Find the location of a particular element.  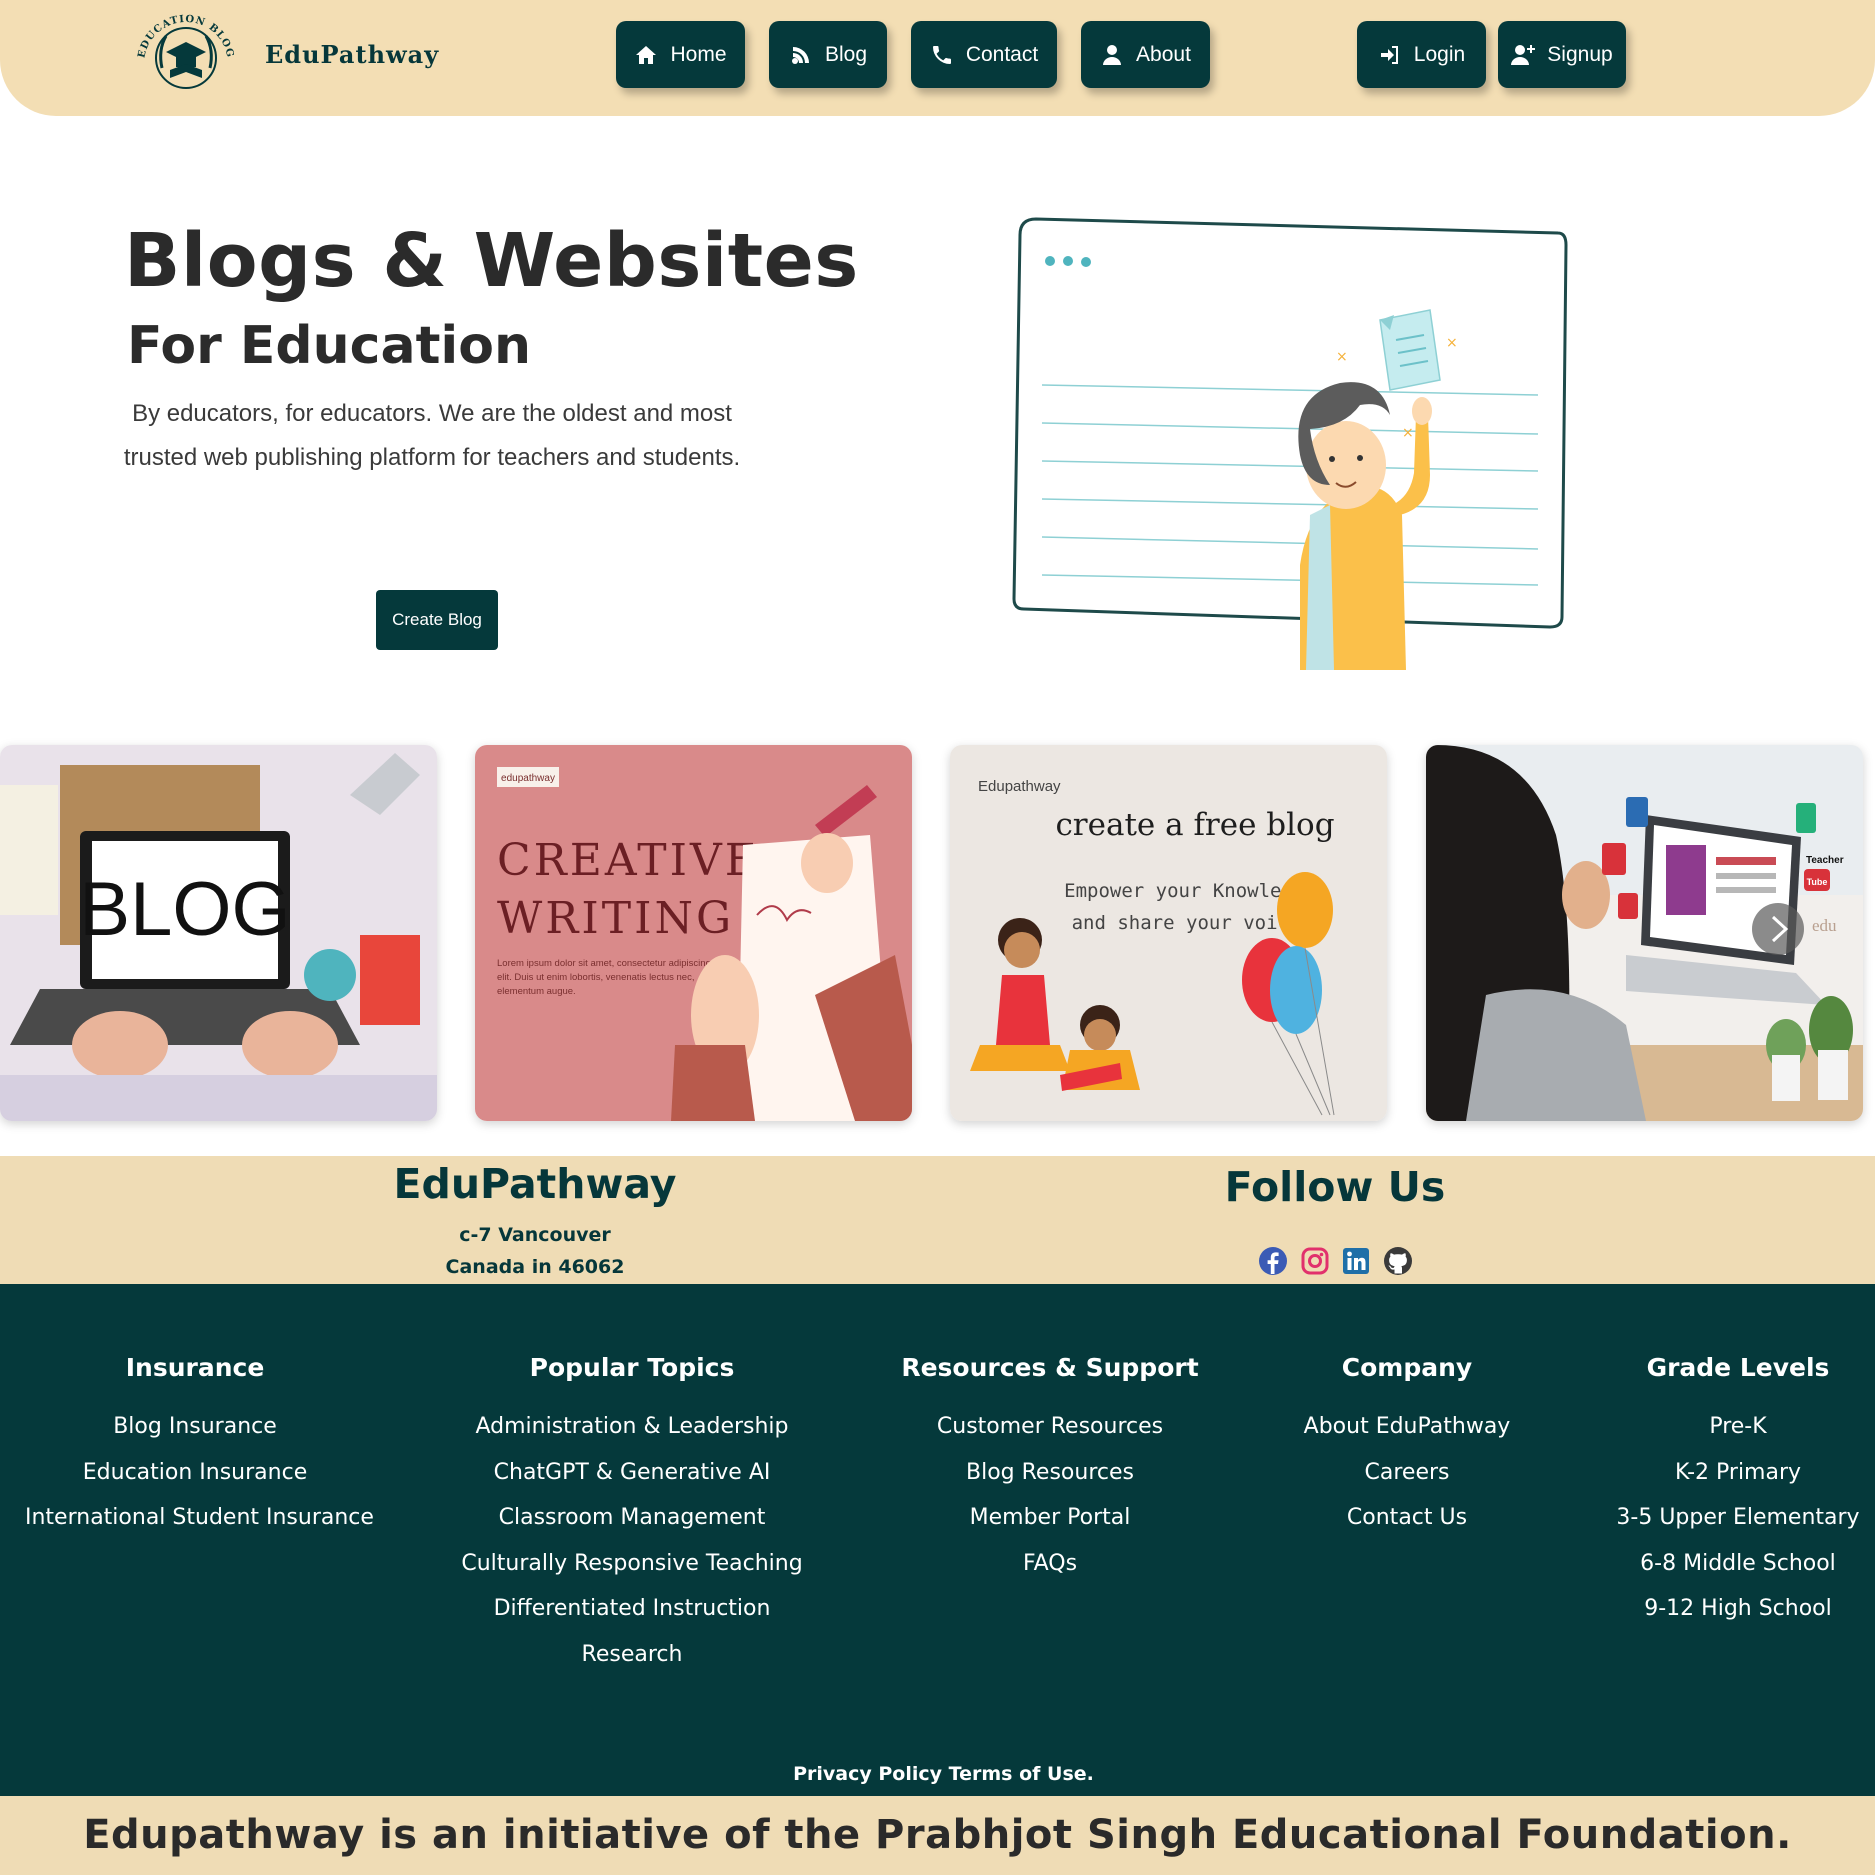

footer-link-international-student-insurance: International Student Insurance is located at coordinates (199, 1518).